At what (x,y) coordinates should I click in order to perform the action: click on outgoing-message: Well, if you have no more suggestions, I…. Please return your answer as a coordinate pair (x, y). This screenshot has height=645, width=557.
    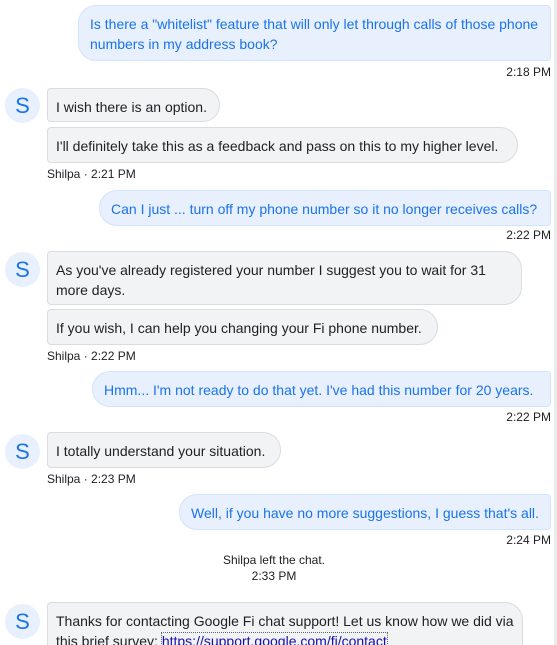
    Looking at the image, I should click on (365, 512).